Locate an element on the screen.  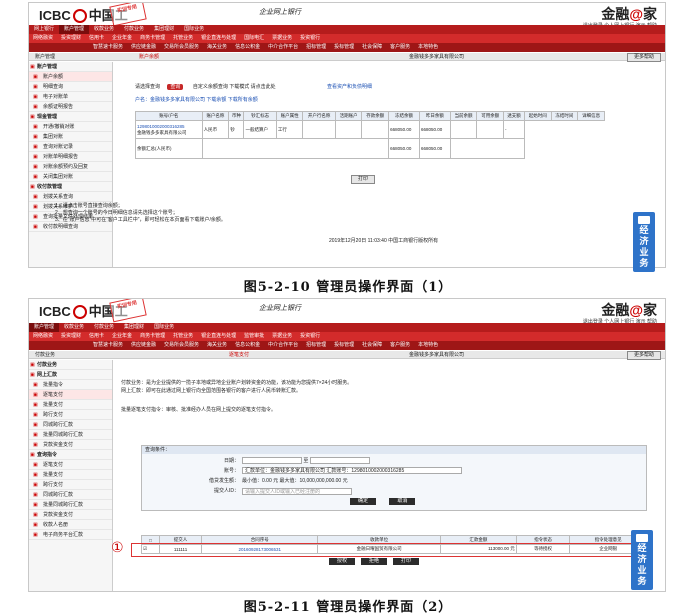
cancel-button: 取消 is located at coordinates (402, 501).